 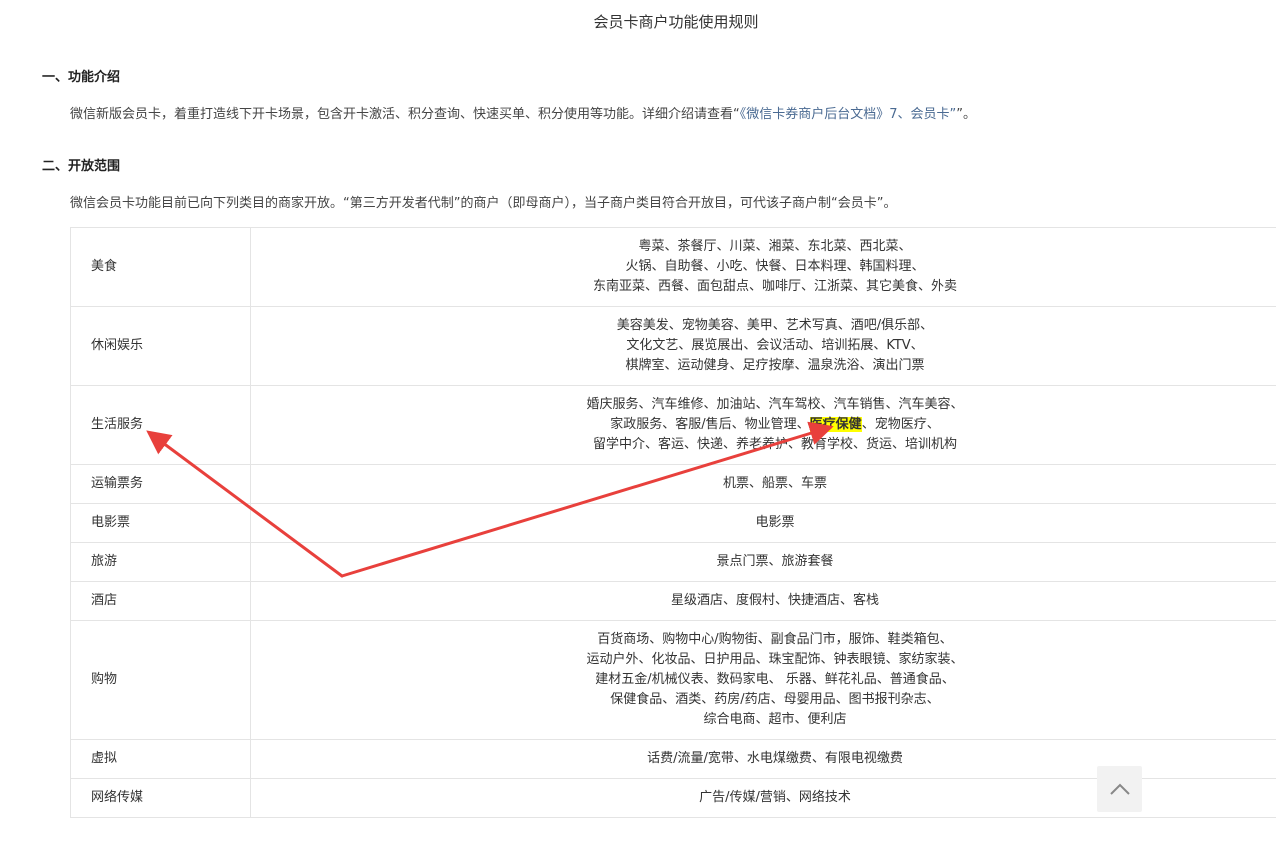 I want to click on category-name: 美食, so click(x=160, y=267).